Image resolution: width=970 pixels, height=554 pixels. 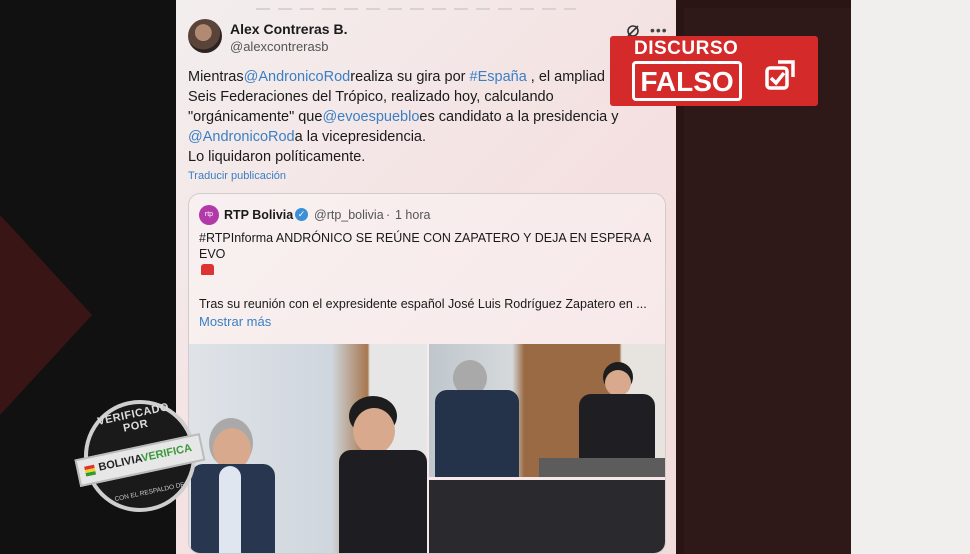 I want to click on quoted-author-handle: @rtp_bolivia, so click(x=349, y=215).